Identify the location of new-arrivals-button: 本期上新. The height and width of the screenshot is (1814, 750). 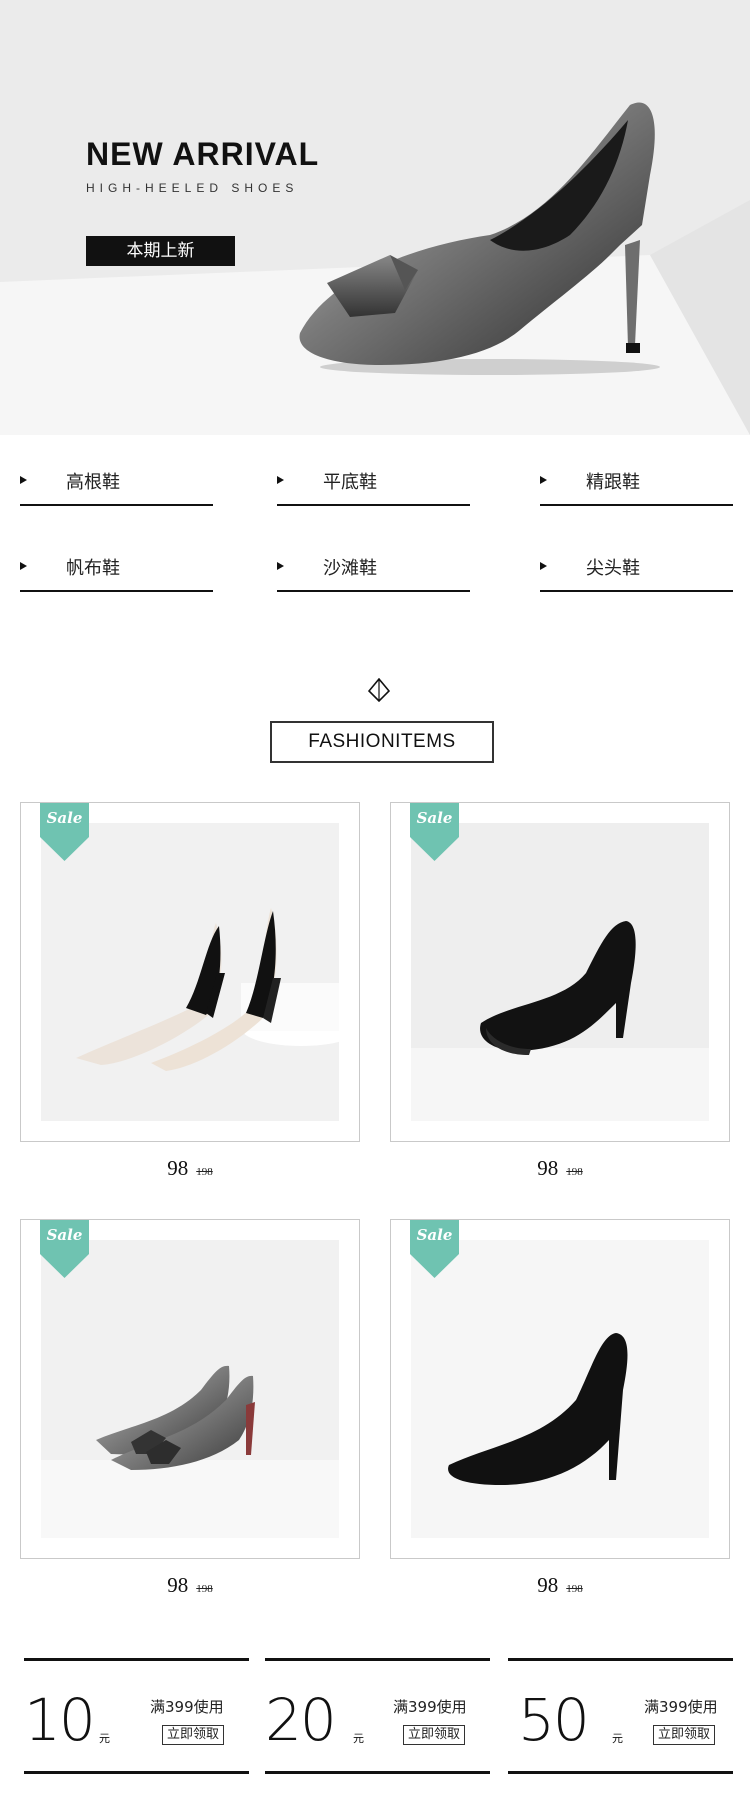
(160, 251).